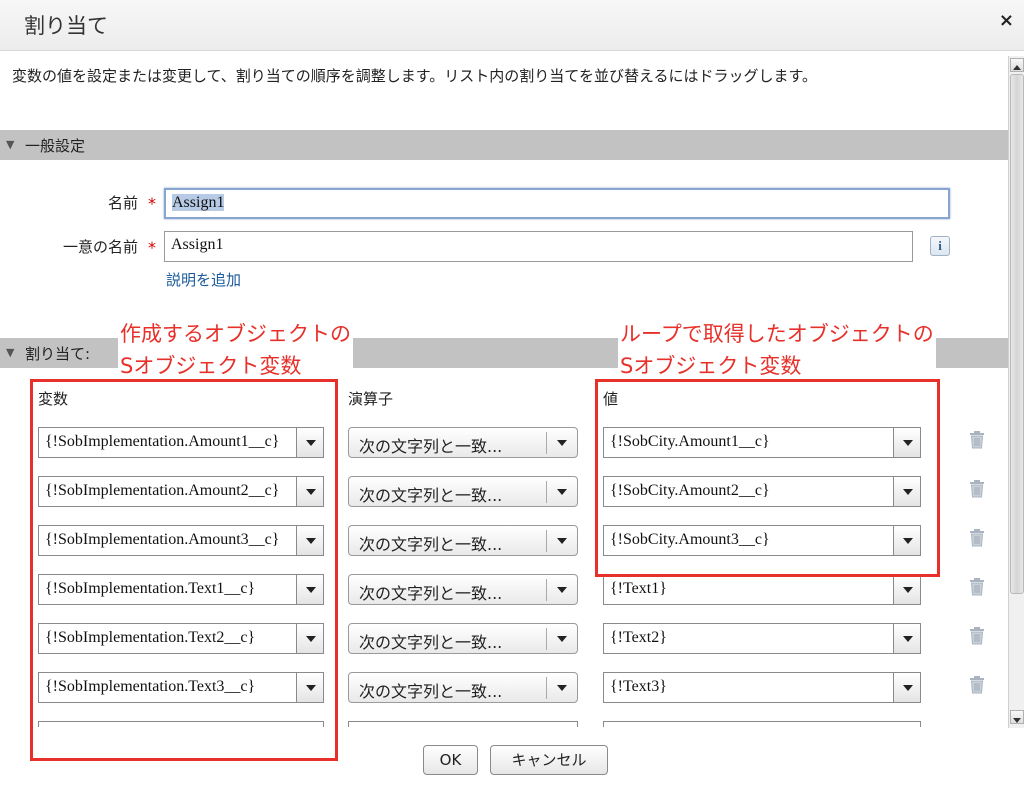 This screenshot has width=1024, height=785. I want to click on value-value: {!Text1}, so click(638, 588).